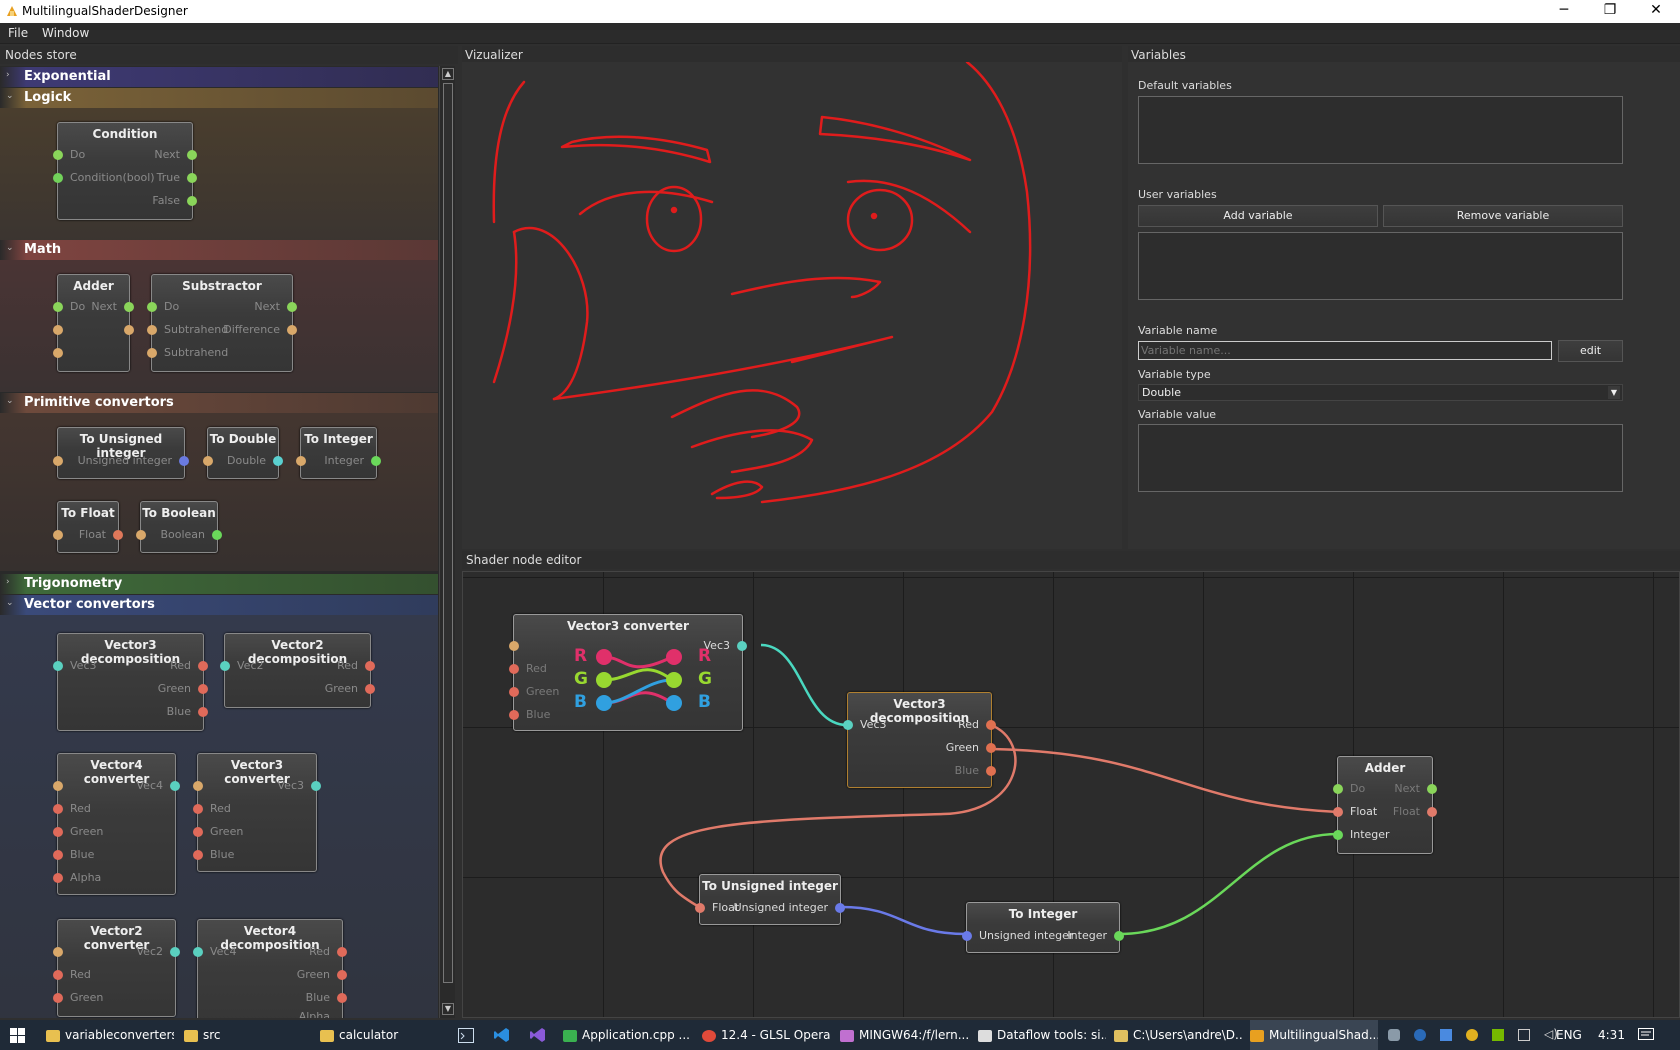 Image resolution: width=1680 pixels, height=1050 pixels. What do you see at coordinates (257, 812) in the screenshot?
I see `store-node-vector3-converter: Vector3 converter Vec3 Red Green Blue` at bounding box center [257, 812].